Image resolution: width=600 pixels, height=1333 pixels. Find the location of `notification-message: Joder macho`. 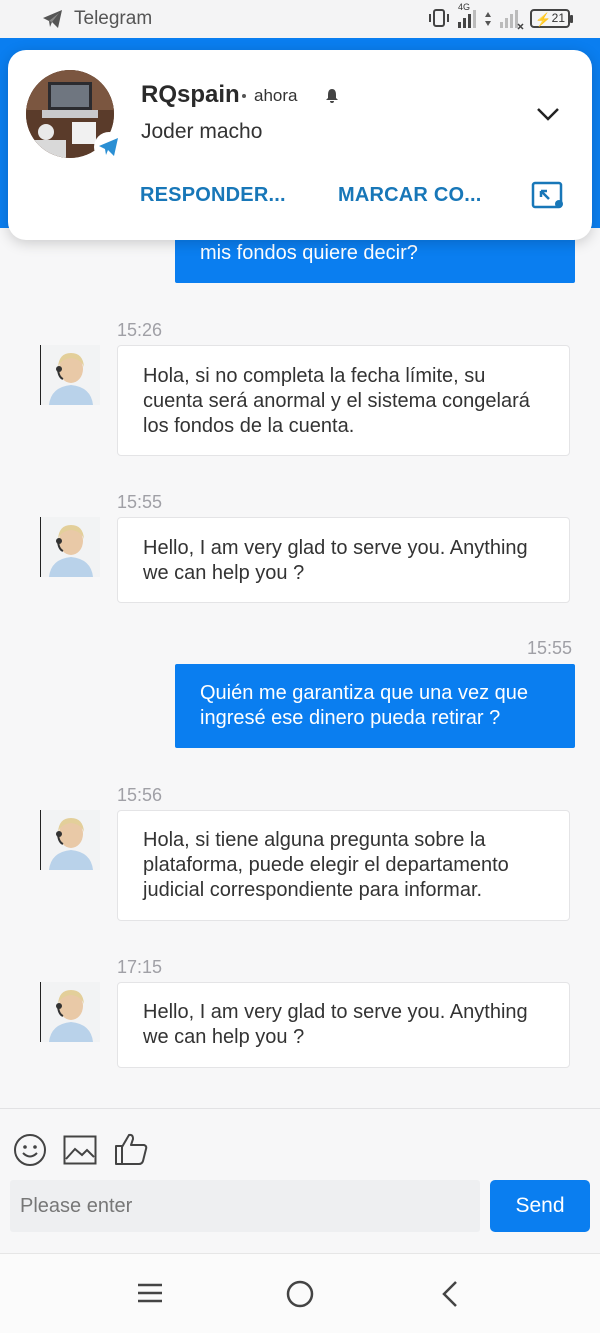

notification-message: Joder macho is located at coordinates (202, 131).